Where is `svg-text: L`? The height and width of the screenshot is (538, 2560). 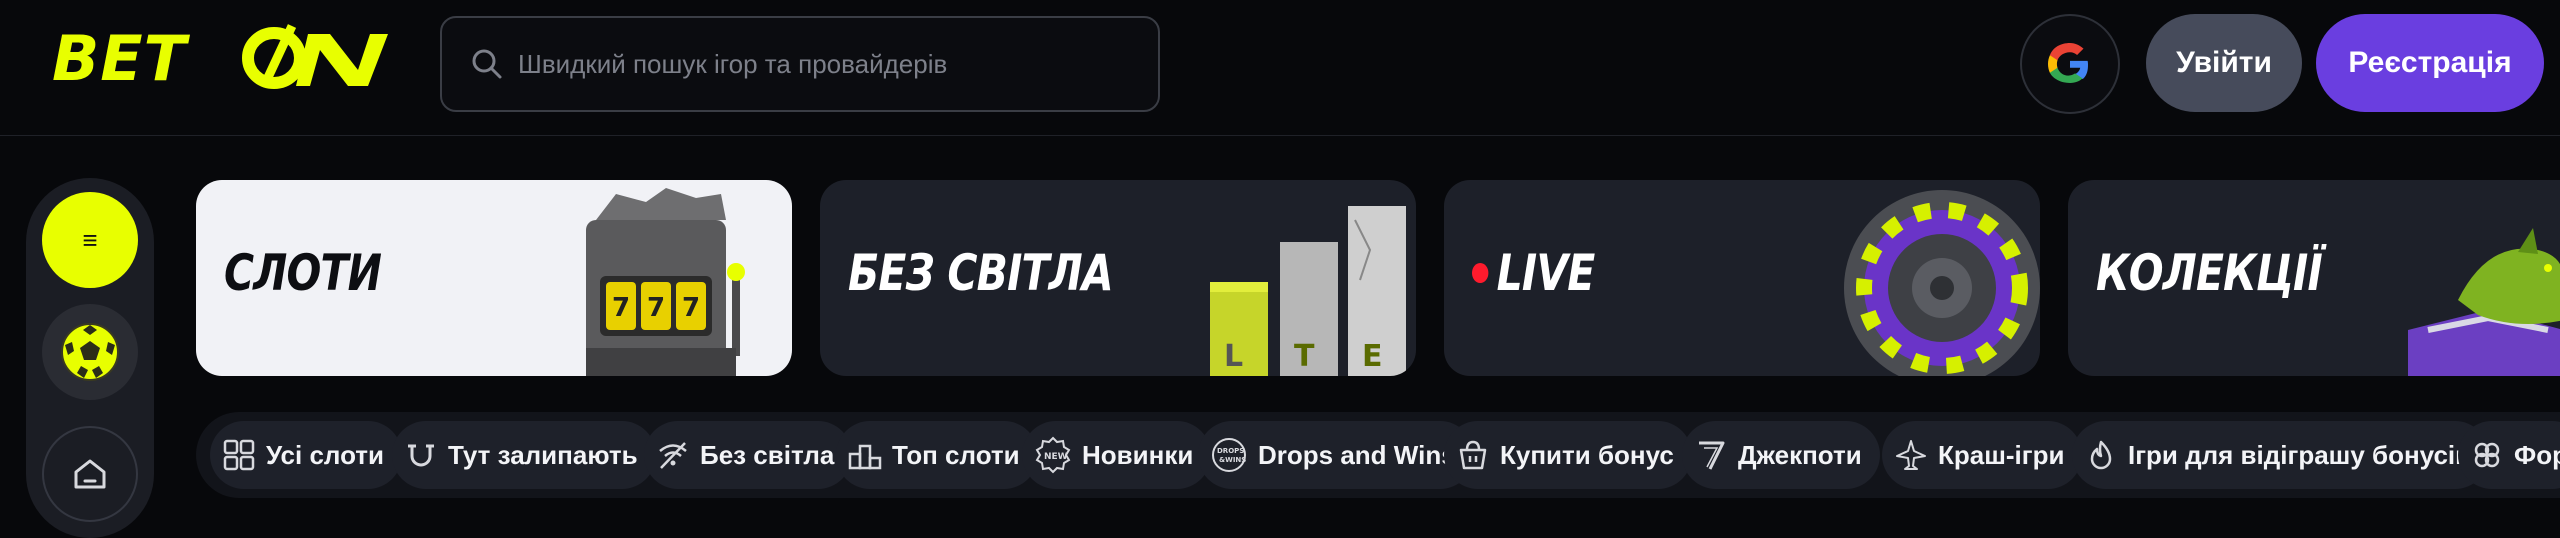 svg-text: L is located at coordinates (1233, 356).